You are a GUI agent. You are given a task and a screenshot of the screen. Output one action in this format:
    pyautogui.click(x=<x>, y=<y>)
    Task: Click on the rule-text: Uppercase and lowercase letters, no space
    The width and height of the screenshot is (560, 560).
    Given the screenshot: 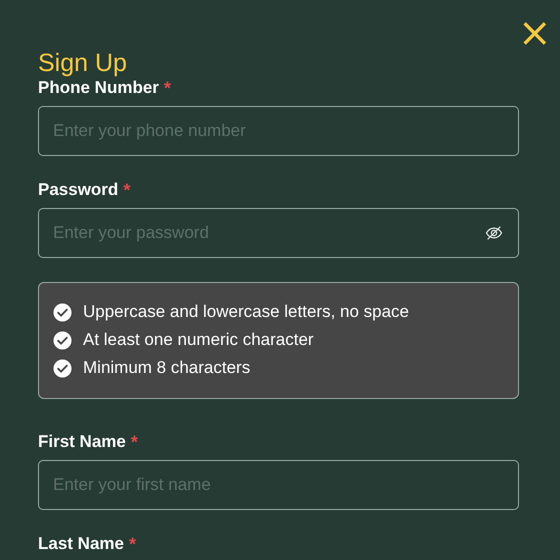 What is the action you would take?
    pyautogui.click(x=246, y=312)
    